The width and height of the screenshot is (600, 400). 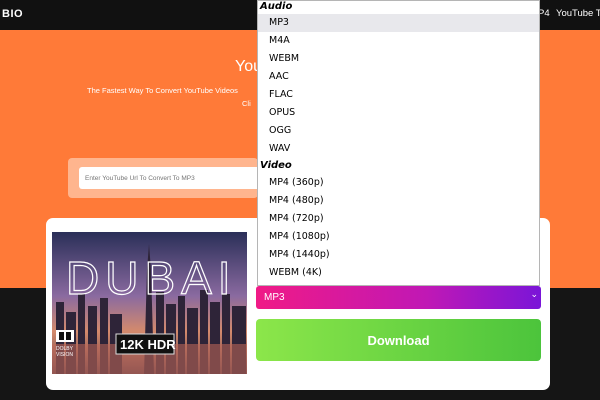 What do you see at coordinates (398, 149) in the screenshot?
I see `option-wav: WAV` at bounding box center [398, 149].